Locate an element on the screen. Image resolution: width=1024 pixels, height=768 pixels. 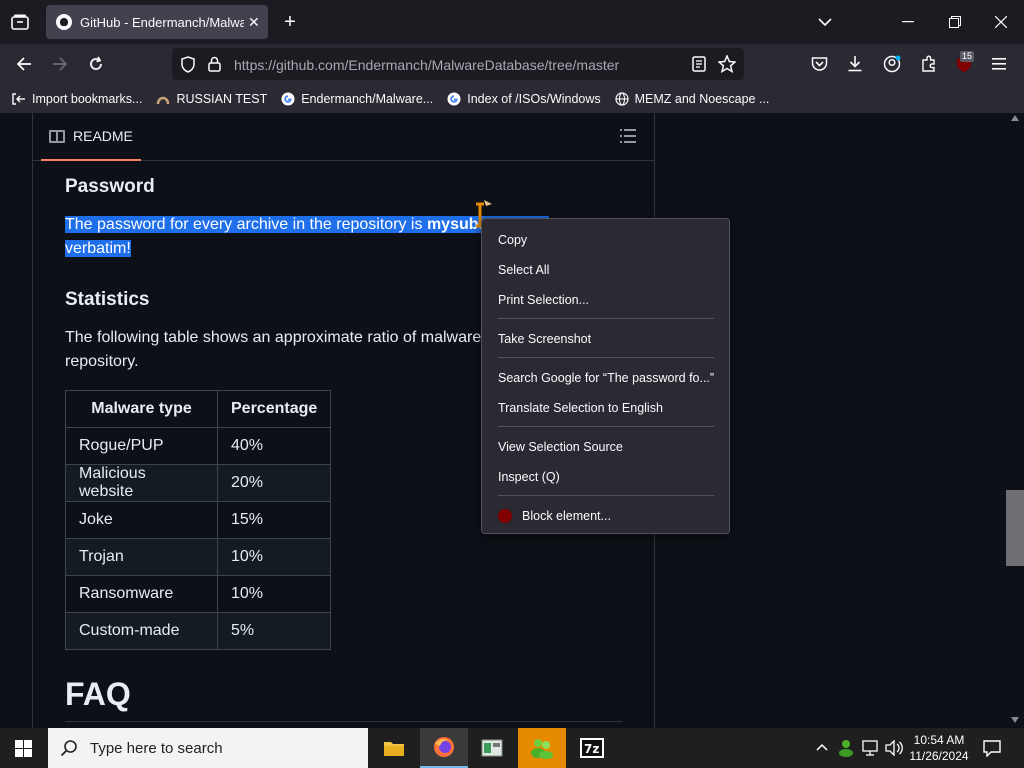
menu-item-copy: Copy is located at coordinates (512, 240).